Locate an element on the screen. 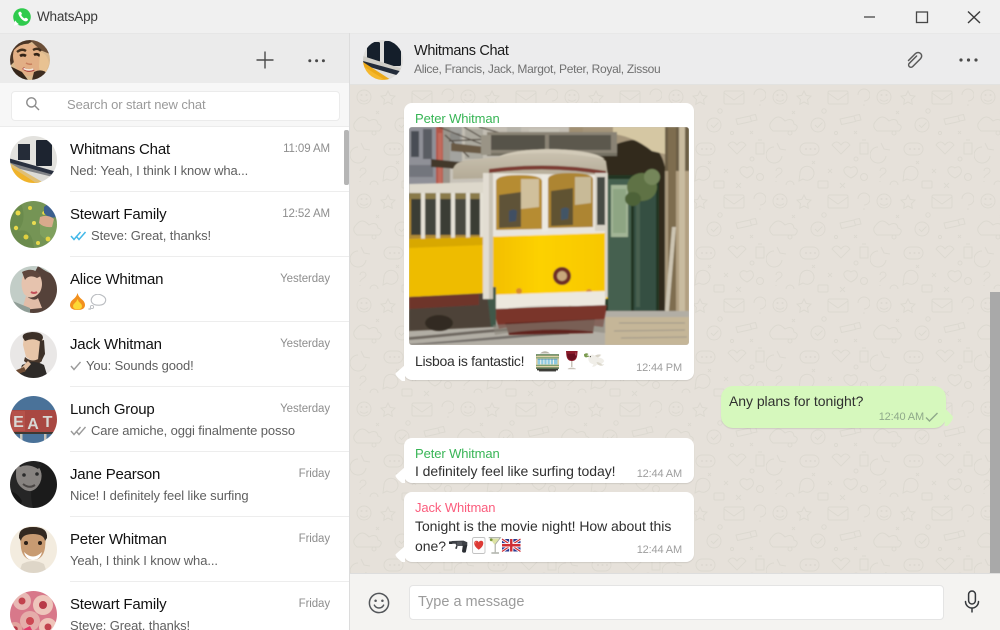  svg-text: E is located at coordinates (18, 422).